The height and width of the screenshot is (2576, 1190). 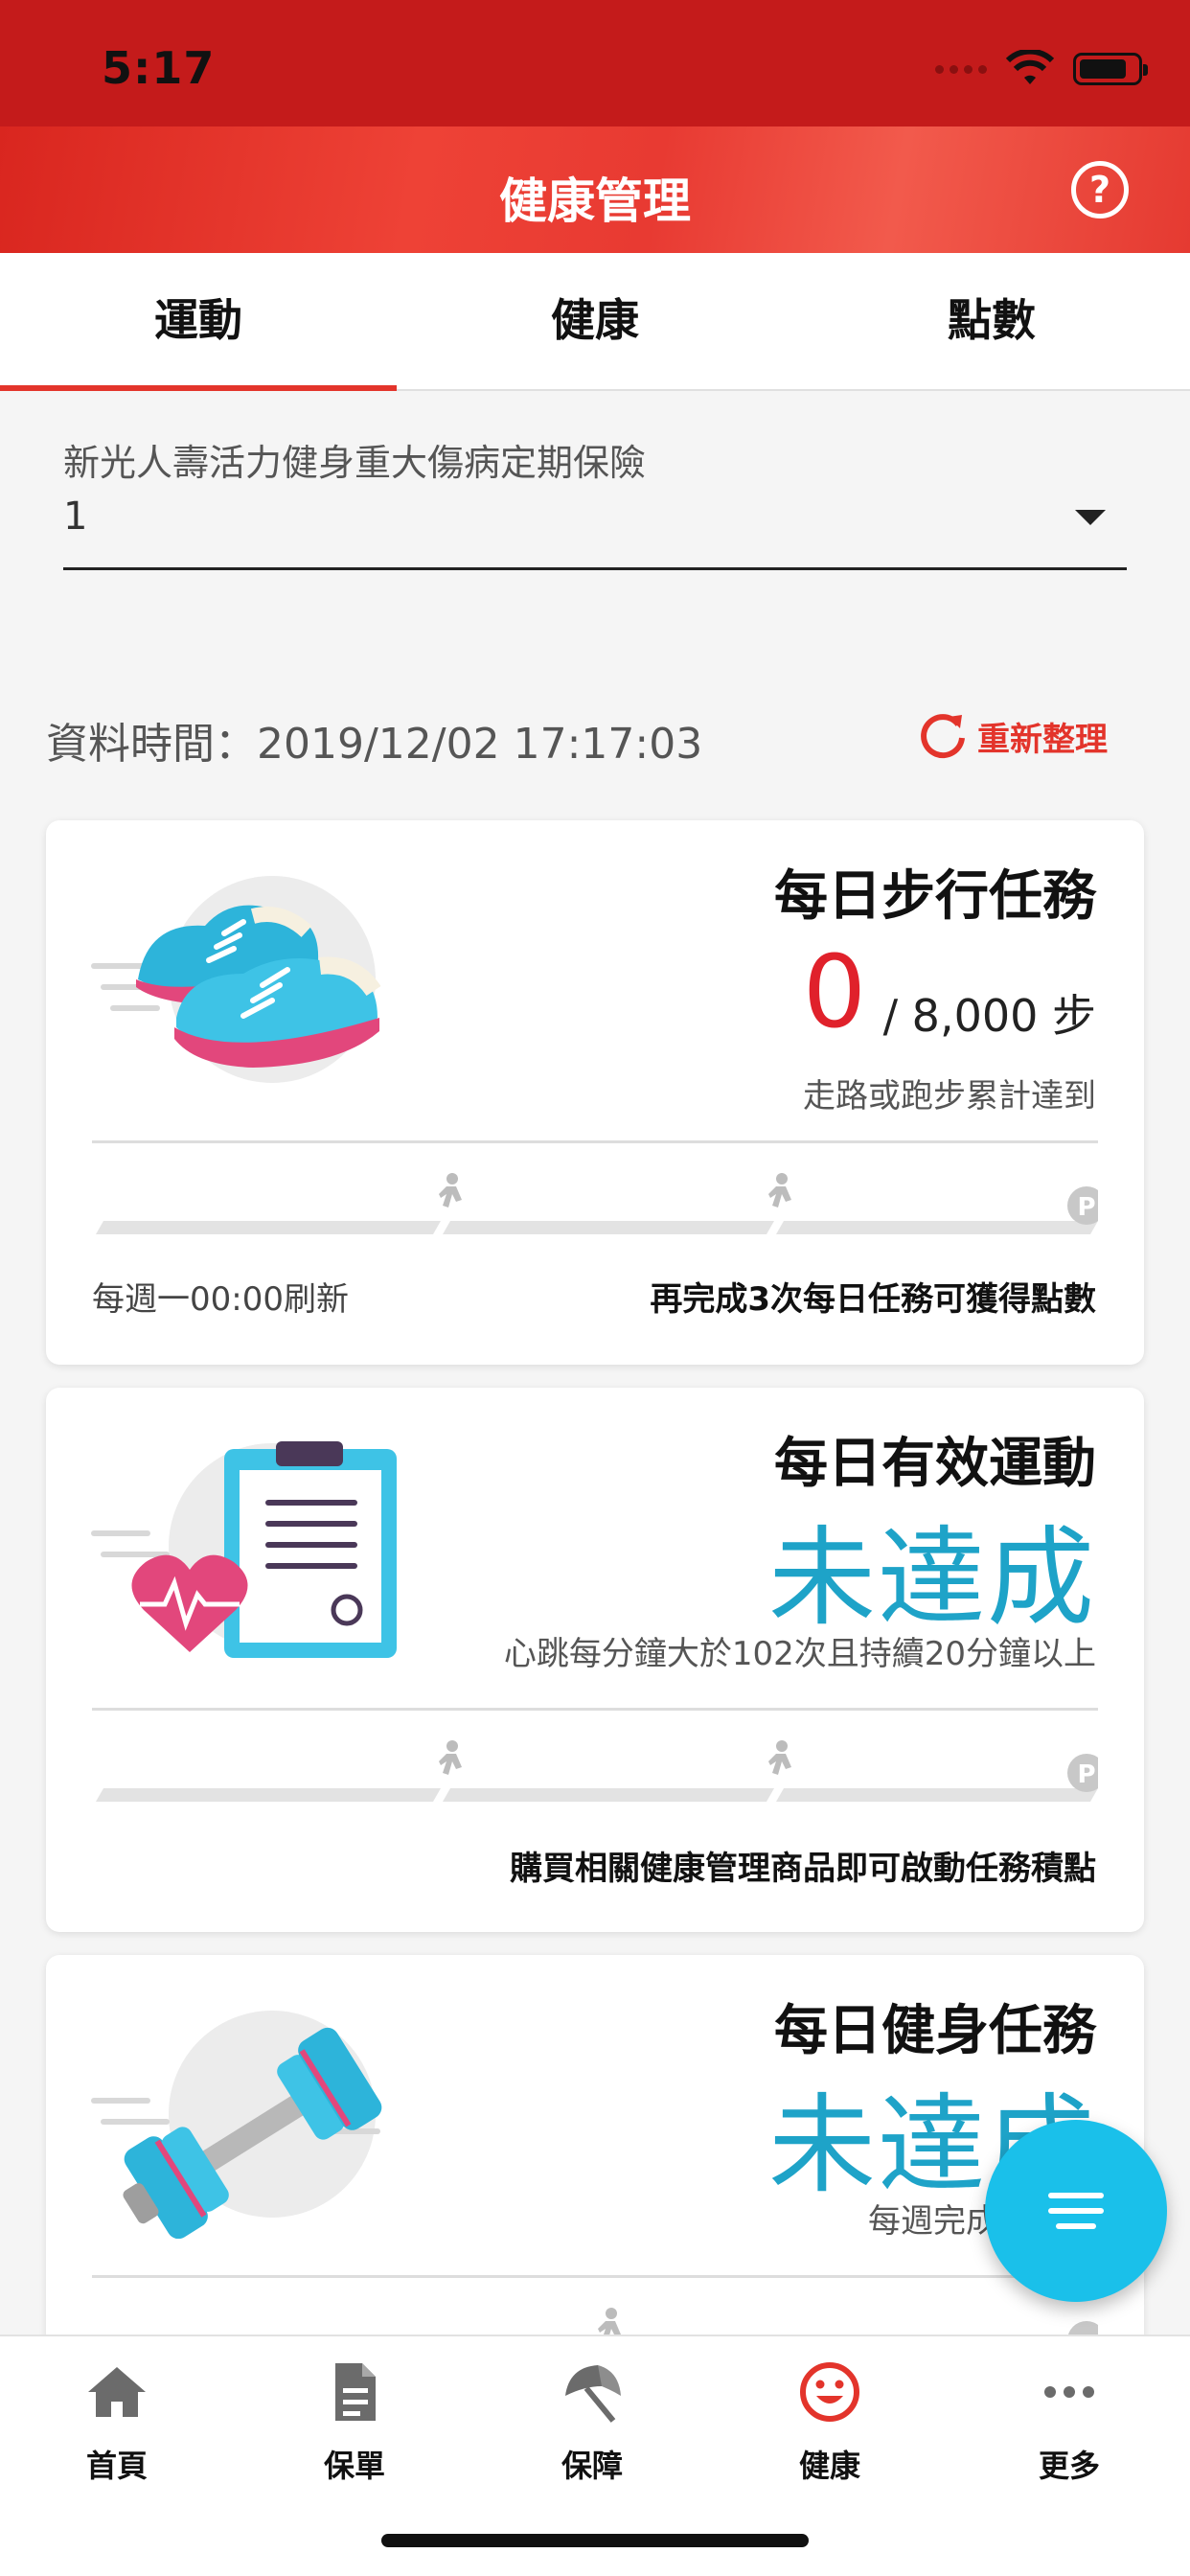 I want to click on nav-more: 更多, so click(x=1070, y=2422).